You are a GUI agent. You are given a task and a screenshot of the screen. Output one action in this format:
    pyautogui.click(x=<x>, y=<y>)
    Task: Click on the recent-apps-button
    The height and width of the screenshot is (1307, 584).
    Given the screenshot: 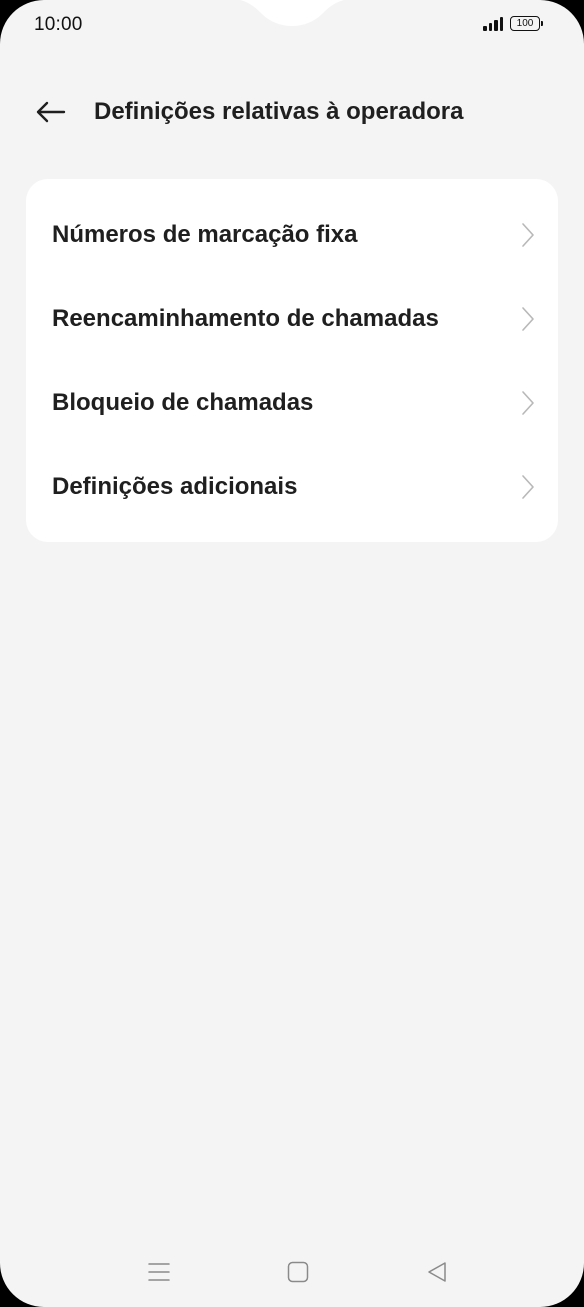 What is the action you would take?
    pyautogui.click(x=159, y=1272)
    